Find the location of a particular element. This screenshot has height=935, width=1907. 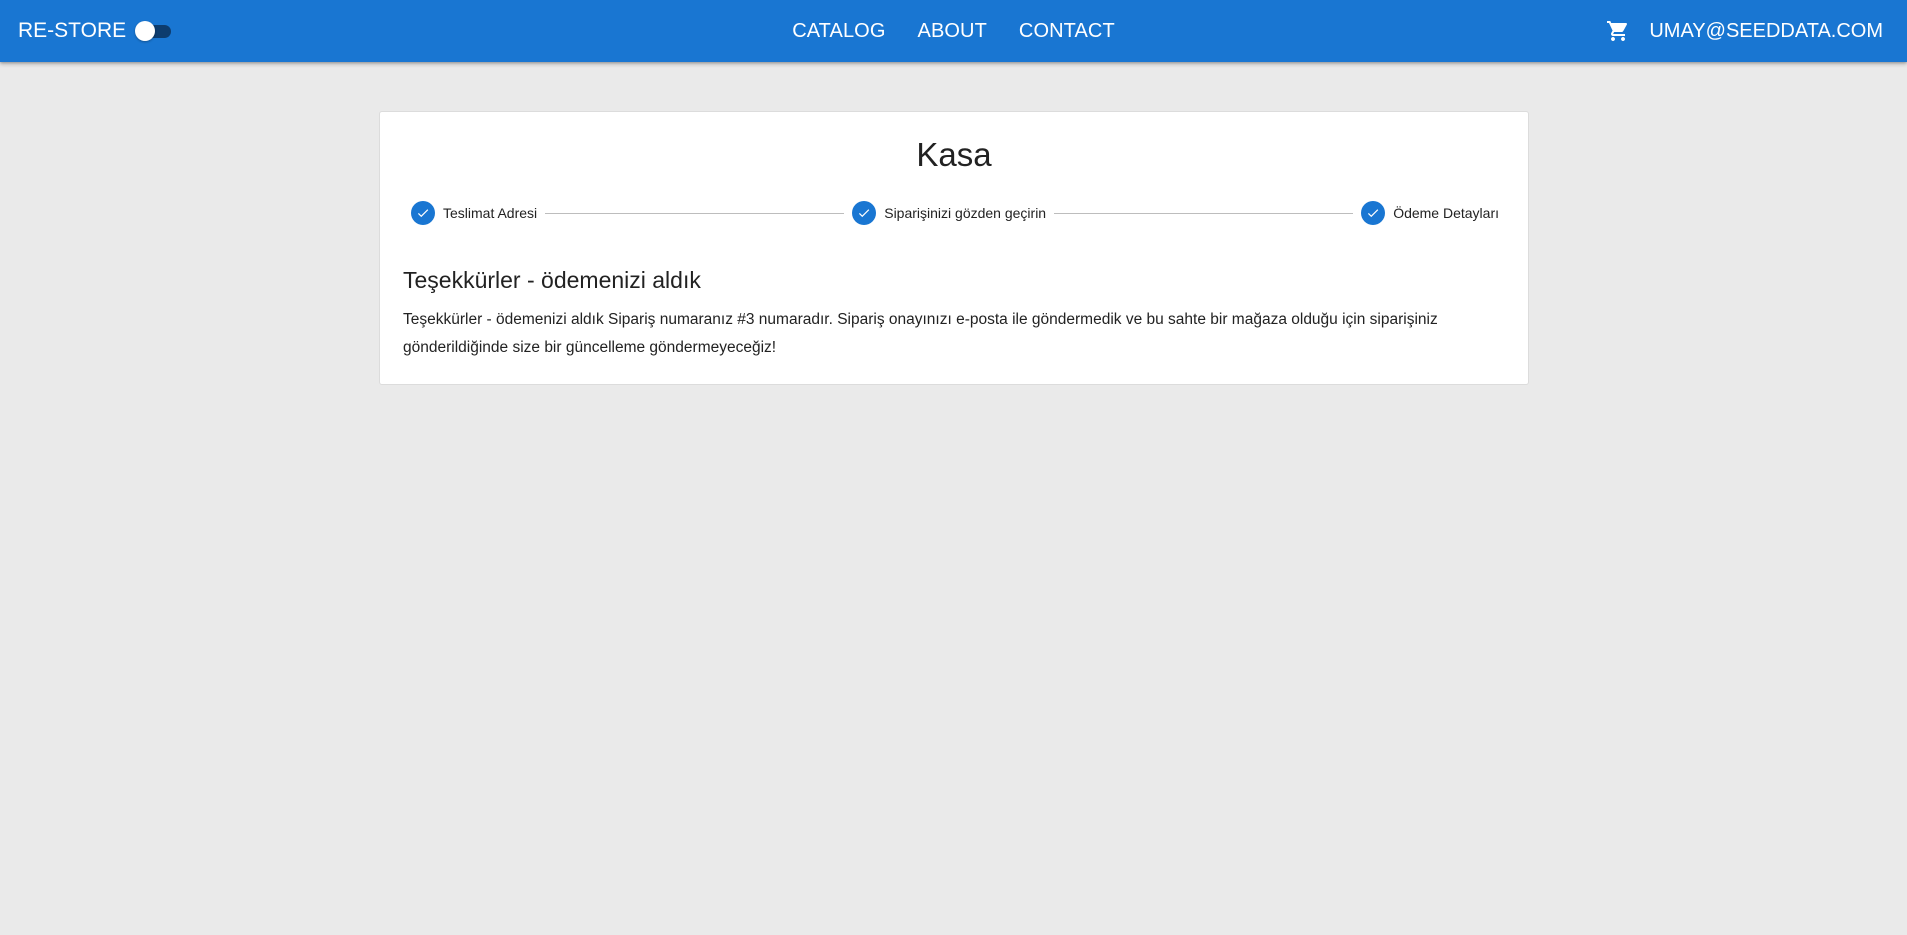

toggle-thumb is located at coordinates (145, 31).